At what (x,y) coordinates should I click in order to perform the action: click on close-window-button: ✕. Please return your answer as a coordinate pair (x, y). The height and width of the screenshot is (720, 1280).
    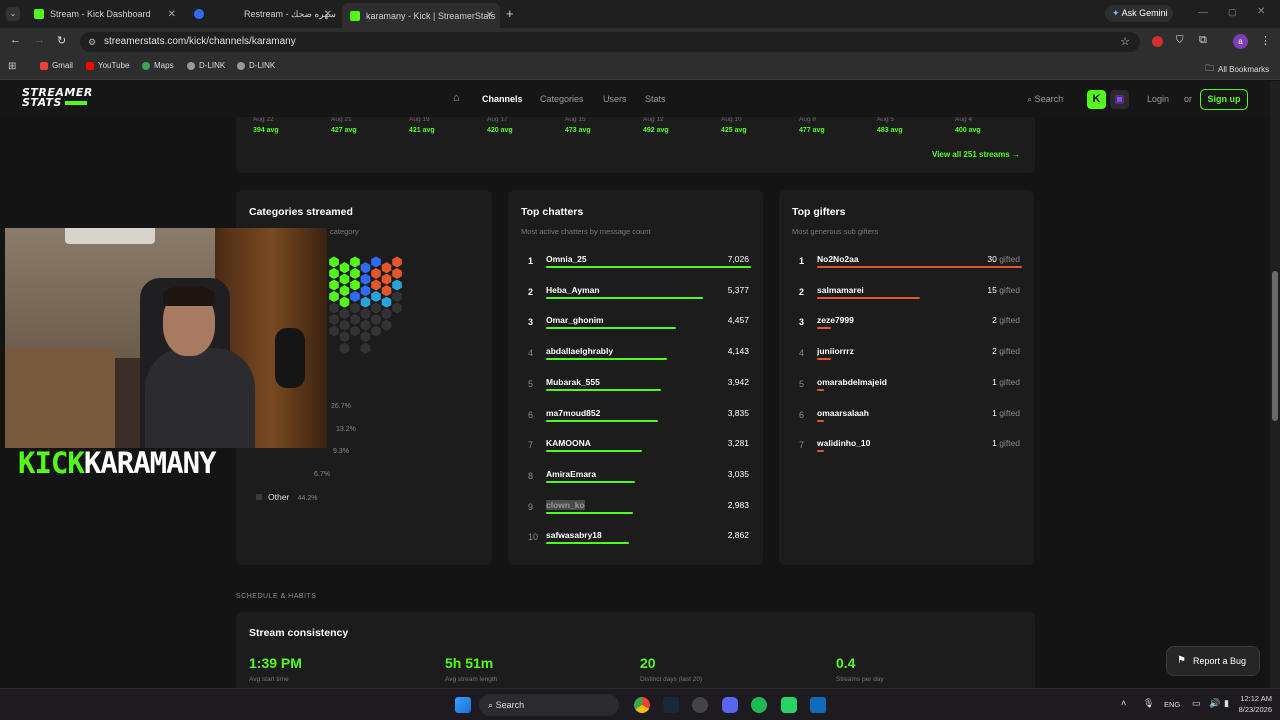
    Looking at the image, I should click on (1261, 11).